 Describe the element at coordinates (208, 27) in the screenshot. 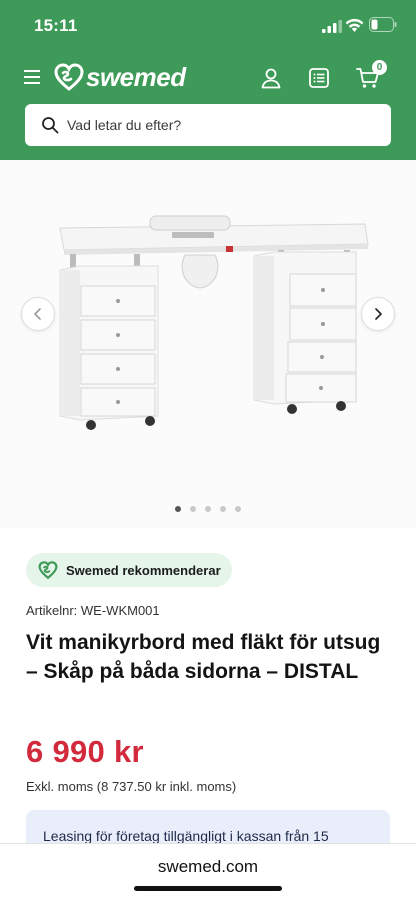

I see `status-bar: 15:11` at that location.